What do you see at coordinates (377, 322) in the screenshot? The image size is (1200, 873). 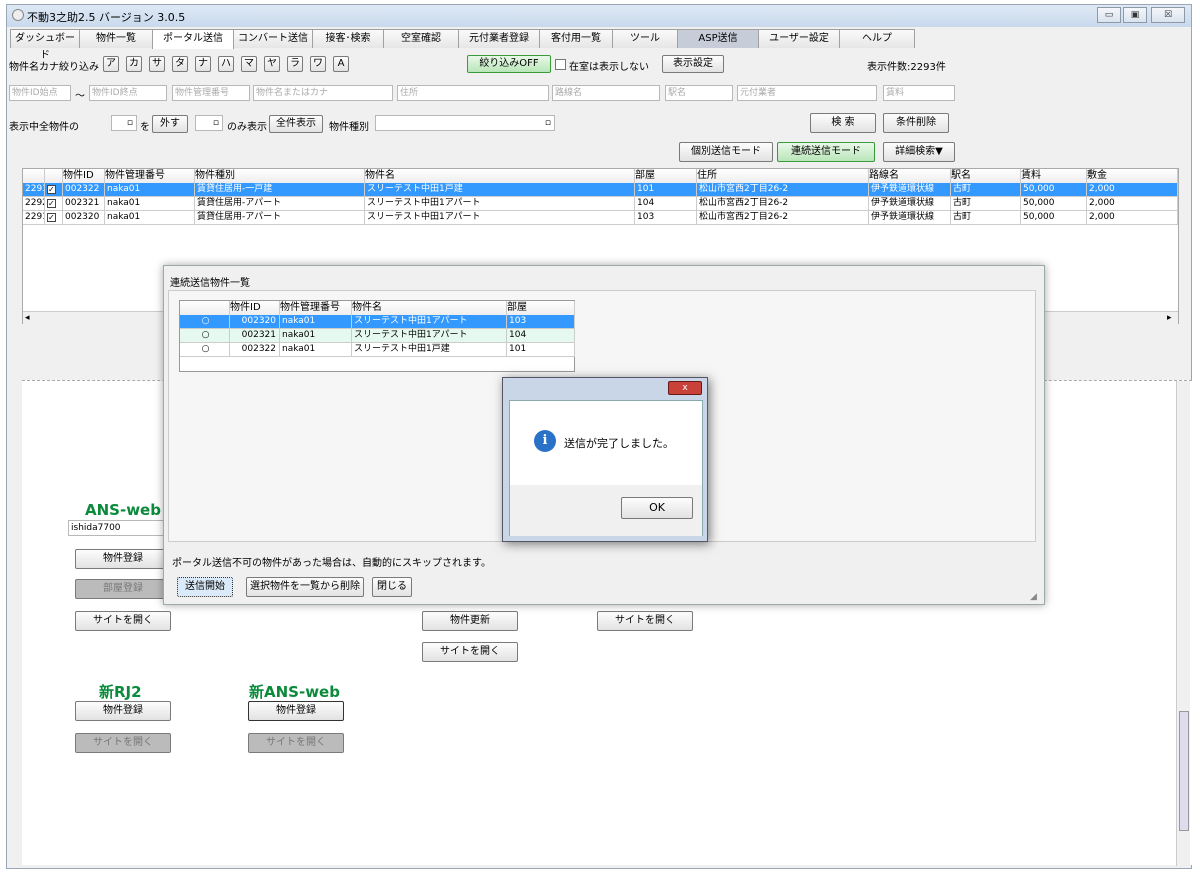 I see `dialog-row: ○ 002320 naka01 スリーテスト中田1アパート 103` at bounding box center [377, 322].